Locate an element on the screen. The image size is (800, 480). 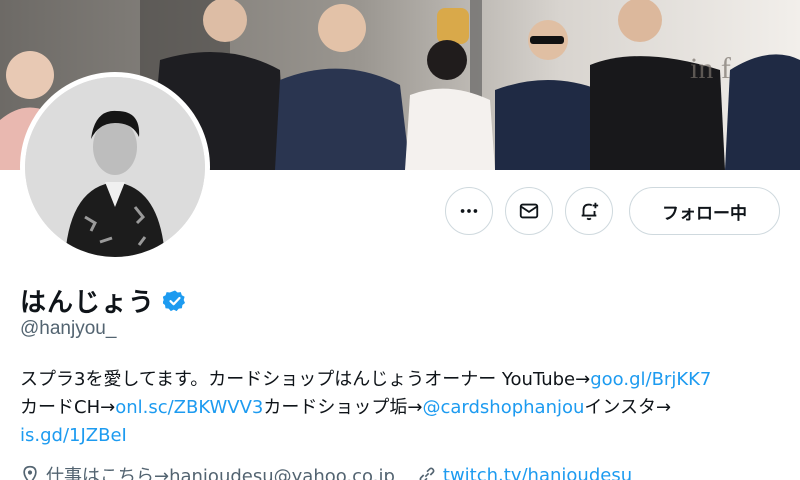
bio-text: インスタ→ is located at coordinates (628, 407).